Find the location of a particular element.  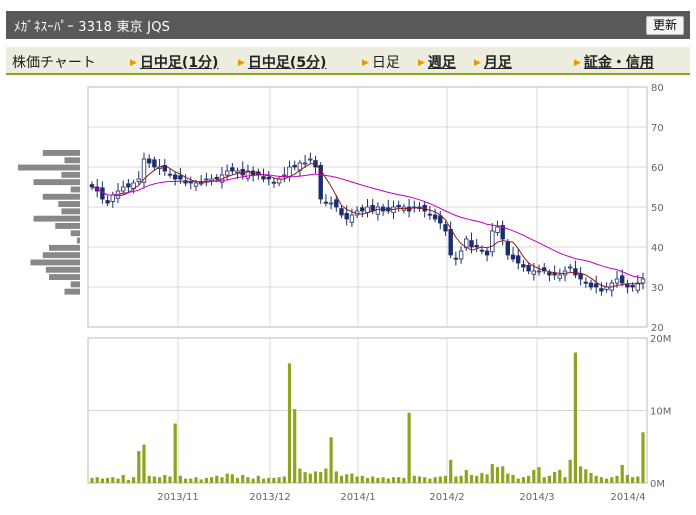

volume-axis-tick-label: 20M is located at coordinates (660, 339).